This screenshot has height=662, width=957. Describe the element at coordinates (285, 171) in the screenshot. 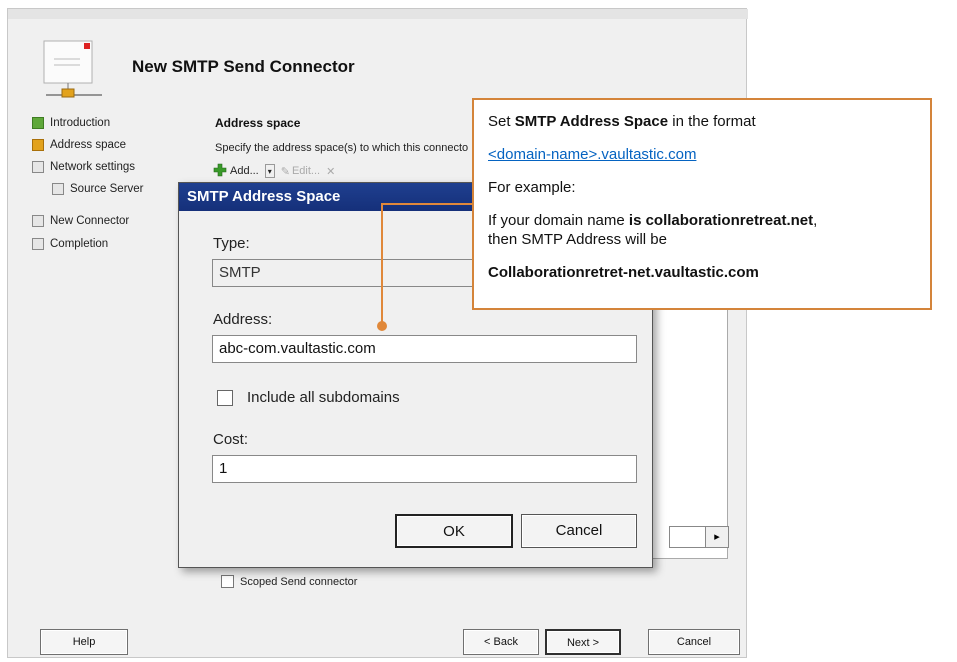

I see `pencil-icon: ✎` at that location.